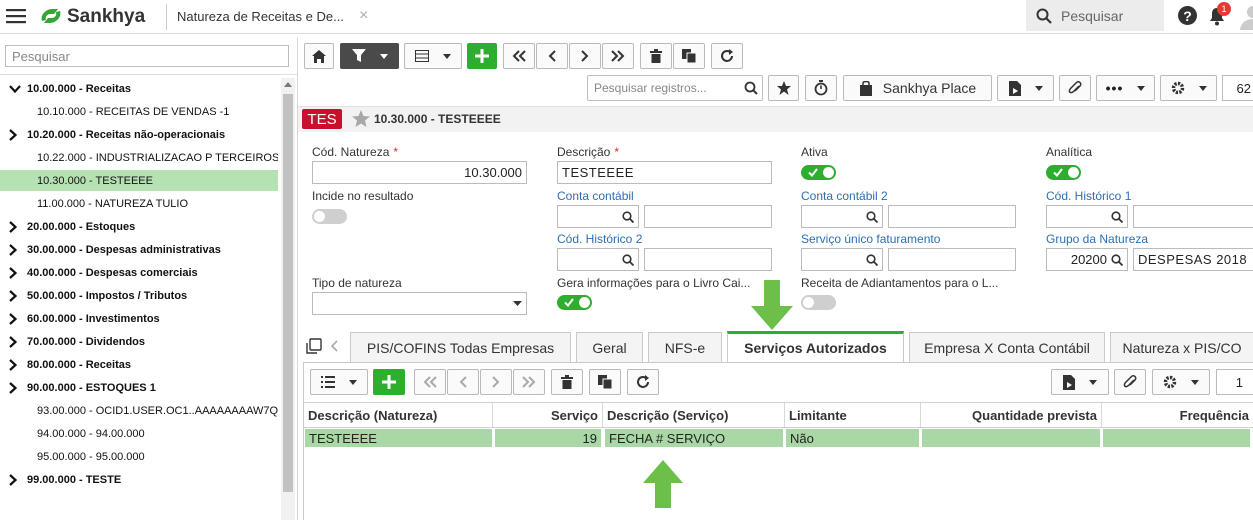 Image resolution: width=1253 pixels, height=520 pixels. Describe the element at coordinates (815, 346) in the screenshot. I see `tab-servicos-autorizados: Serviços Autorizados` at that location.